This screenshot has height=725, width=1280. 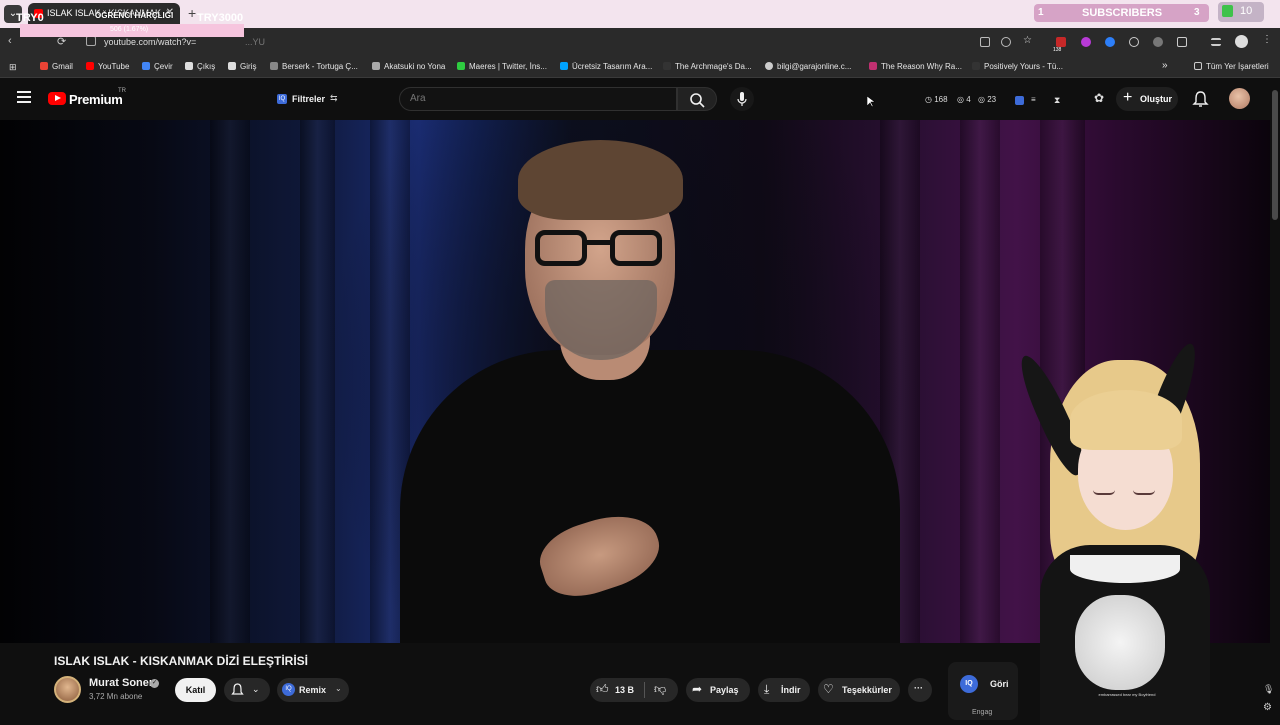 I want to click on reading-list-icon, so click(x=1216, y=42).